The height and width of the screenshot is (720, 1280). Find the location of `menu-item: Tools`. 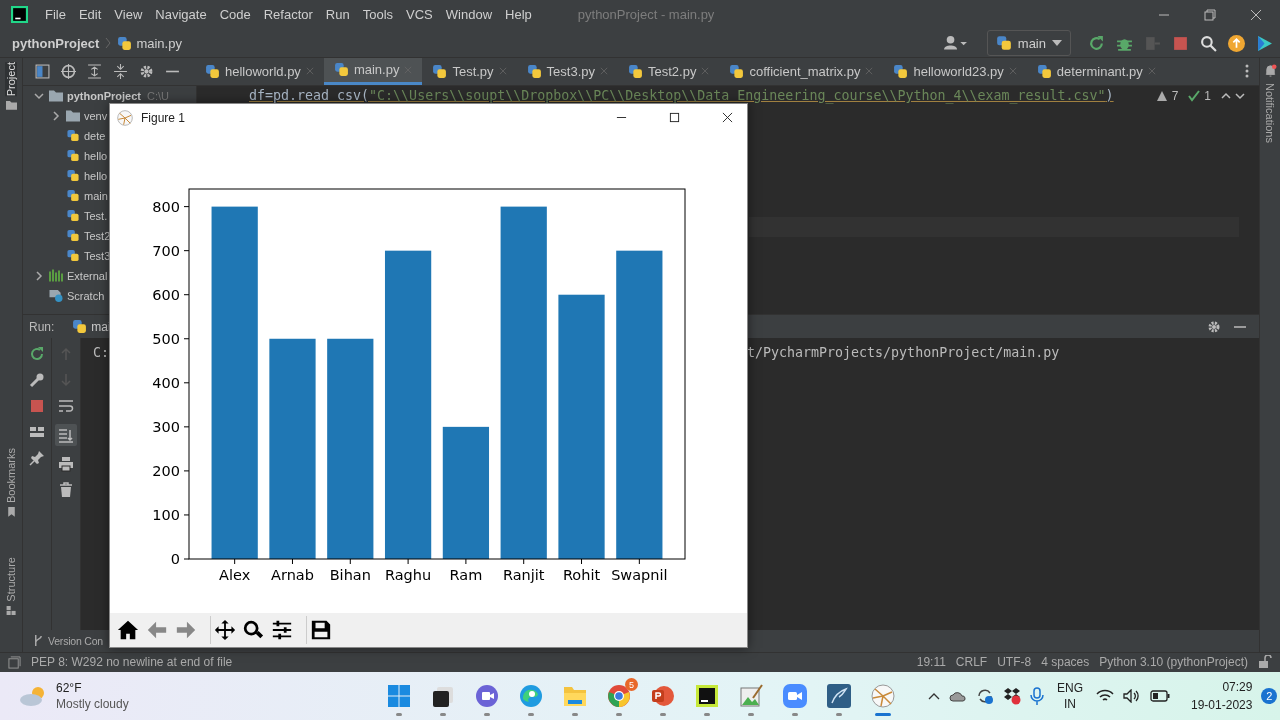

menu-item: Tools is located at coordinates (378, 15).